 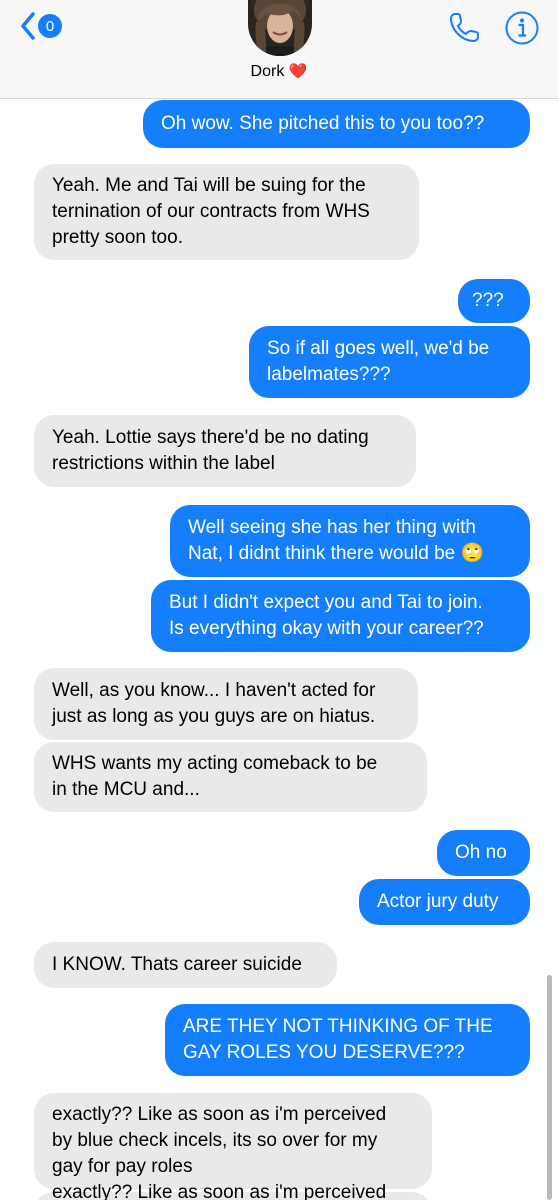 I want to click on message-bubble-sent: ???, so click(x=494, y=301).